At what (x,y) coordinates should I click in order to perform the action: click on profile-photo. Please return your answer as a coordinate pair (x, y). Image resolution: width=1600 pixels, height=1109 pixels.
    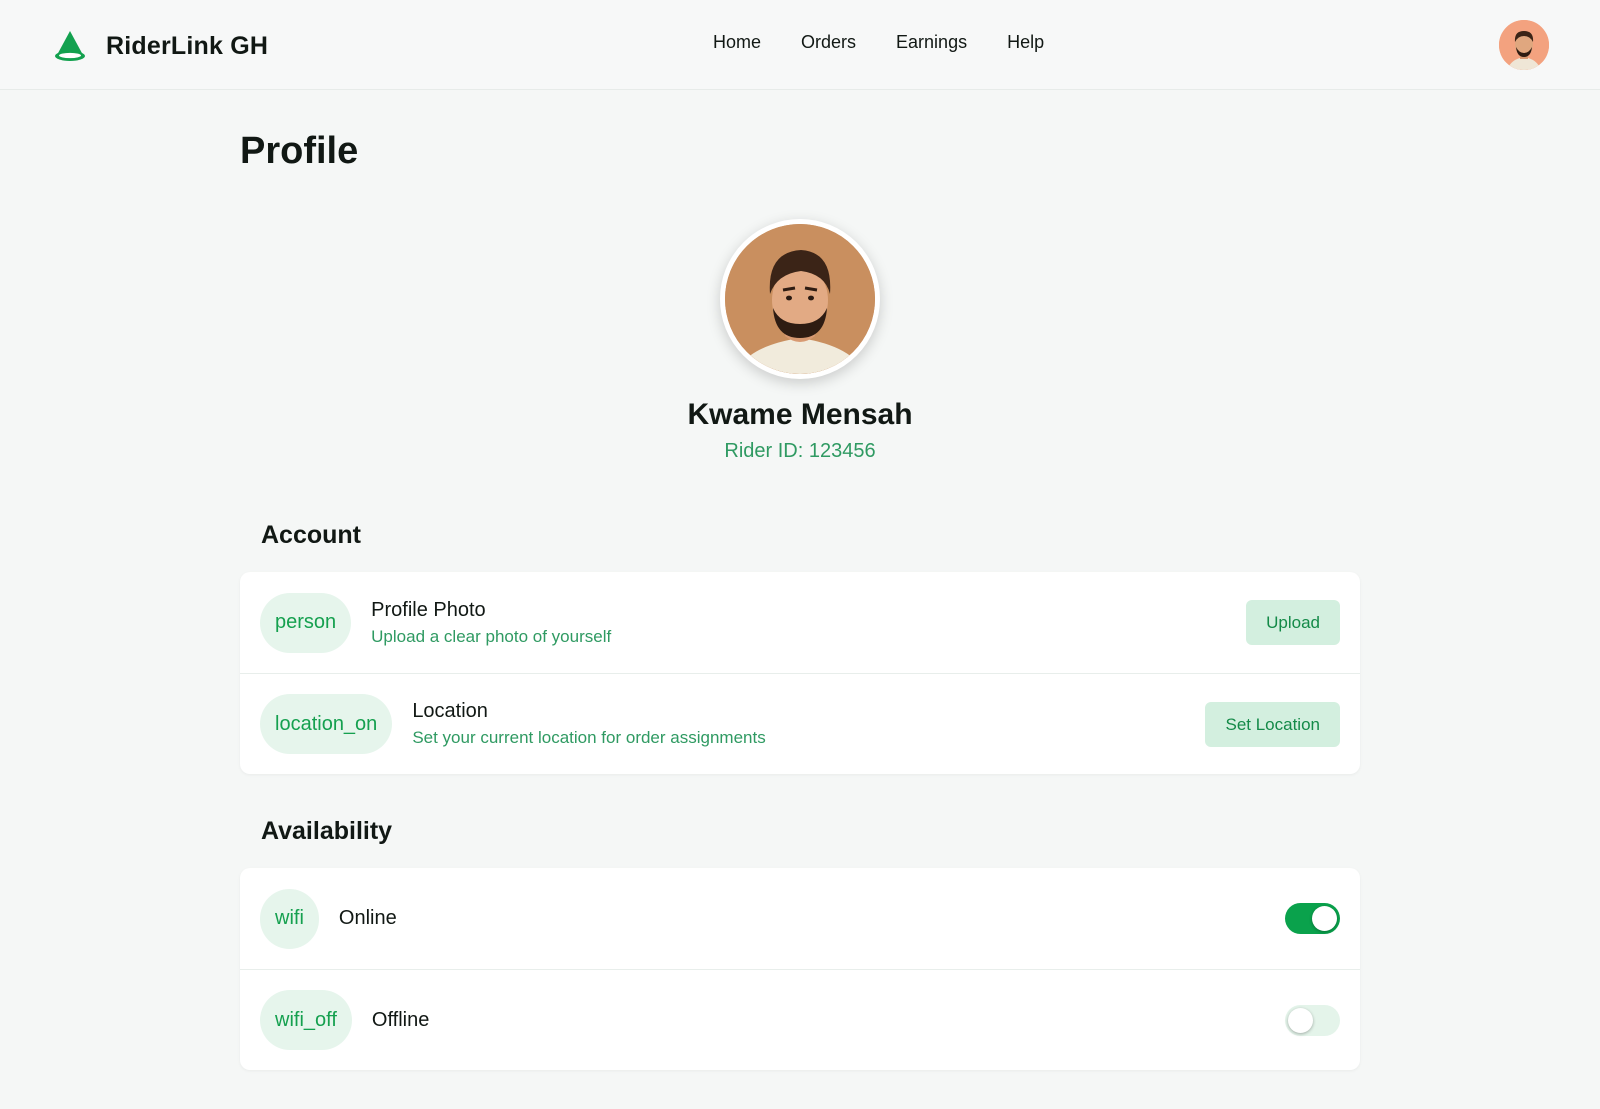
    Looking at the image, I should click on (800, 299).